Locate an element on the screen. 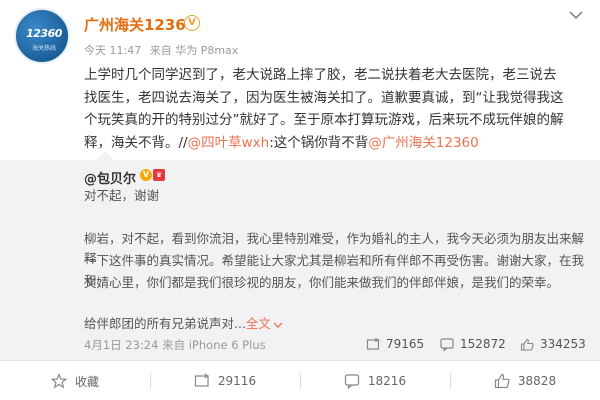 This screenshot has width=600, height=400. repost-count: 29116 is located at coordinates (237, 381).